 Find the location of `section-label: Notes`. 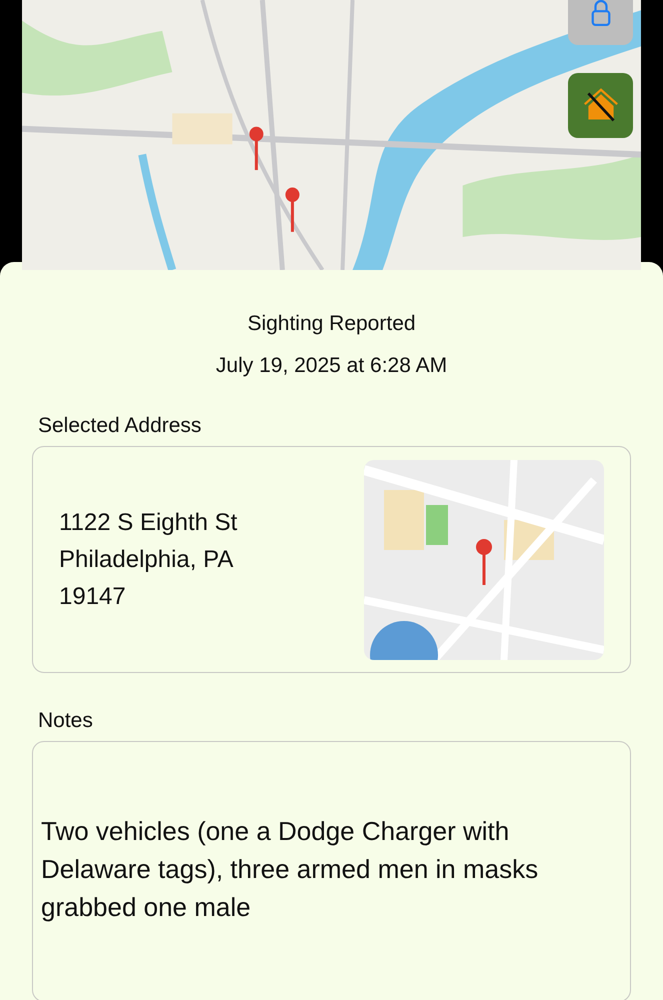

section-label: Notes is located at coordinates (65, 721).